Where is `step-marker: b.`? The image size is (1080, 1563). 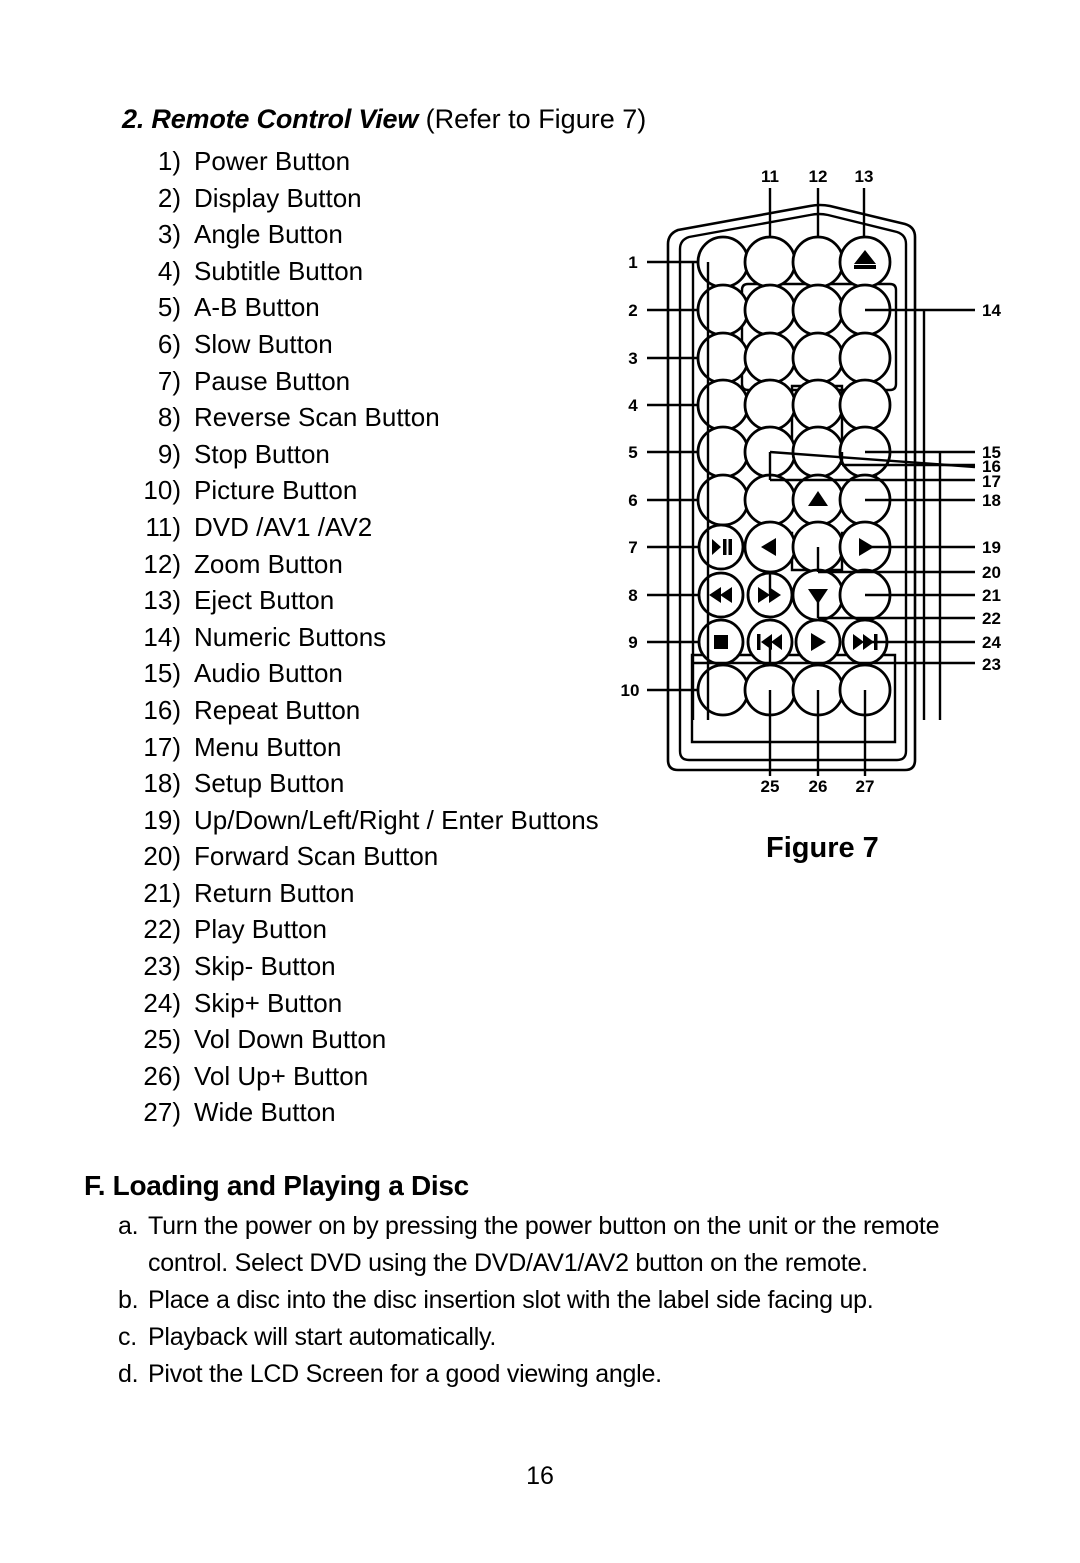 step-marker: b. is located at coordinates (128, 1300).